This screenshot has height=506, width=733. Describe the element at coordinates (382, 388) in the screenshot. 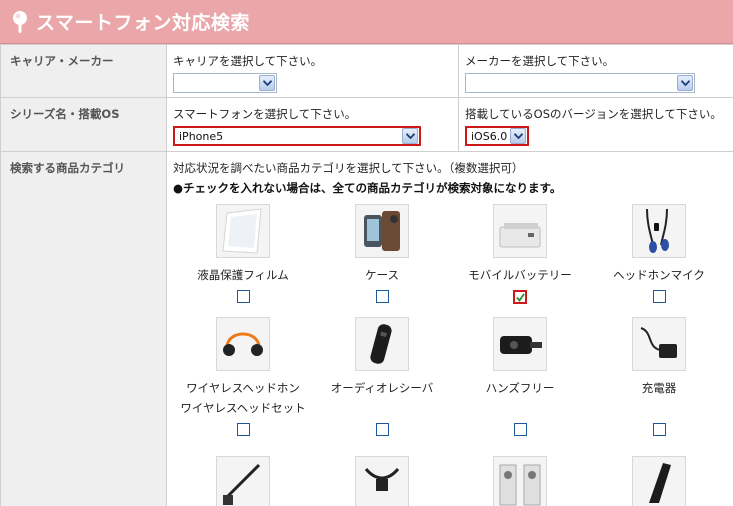

I see `category-item-label: オーディオレシーバ` at that location.